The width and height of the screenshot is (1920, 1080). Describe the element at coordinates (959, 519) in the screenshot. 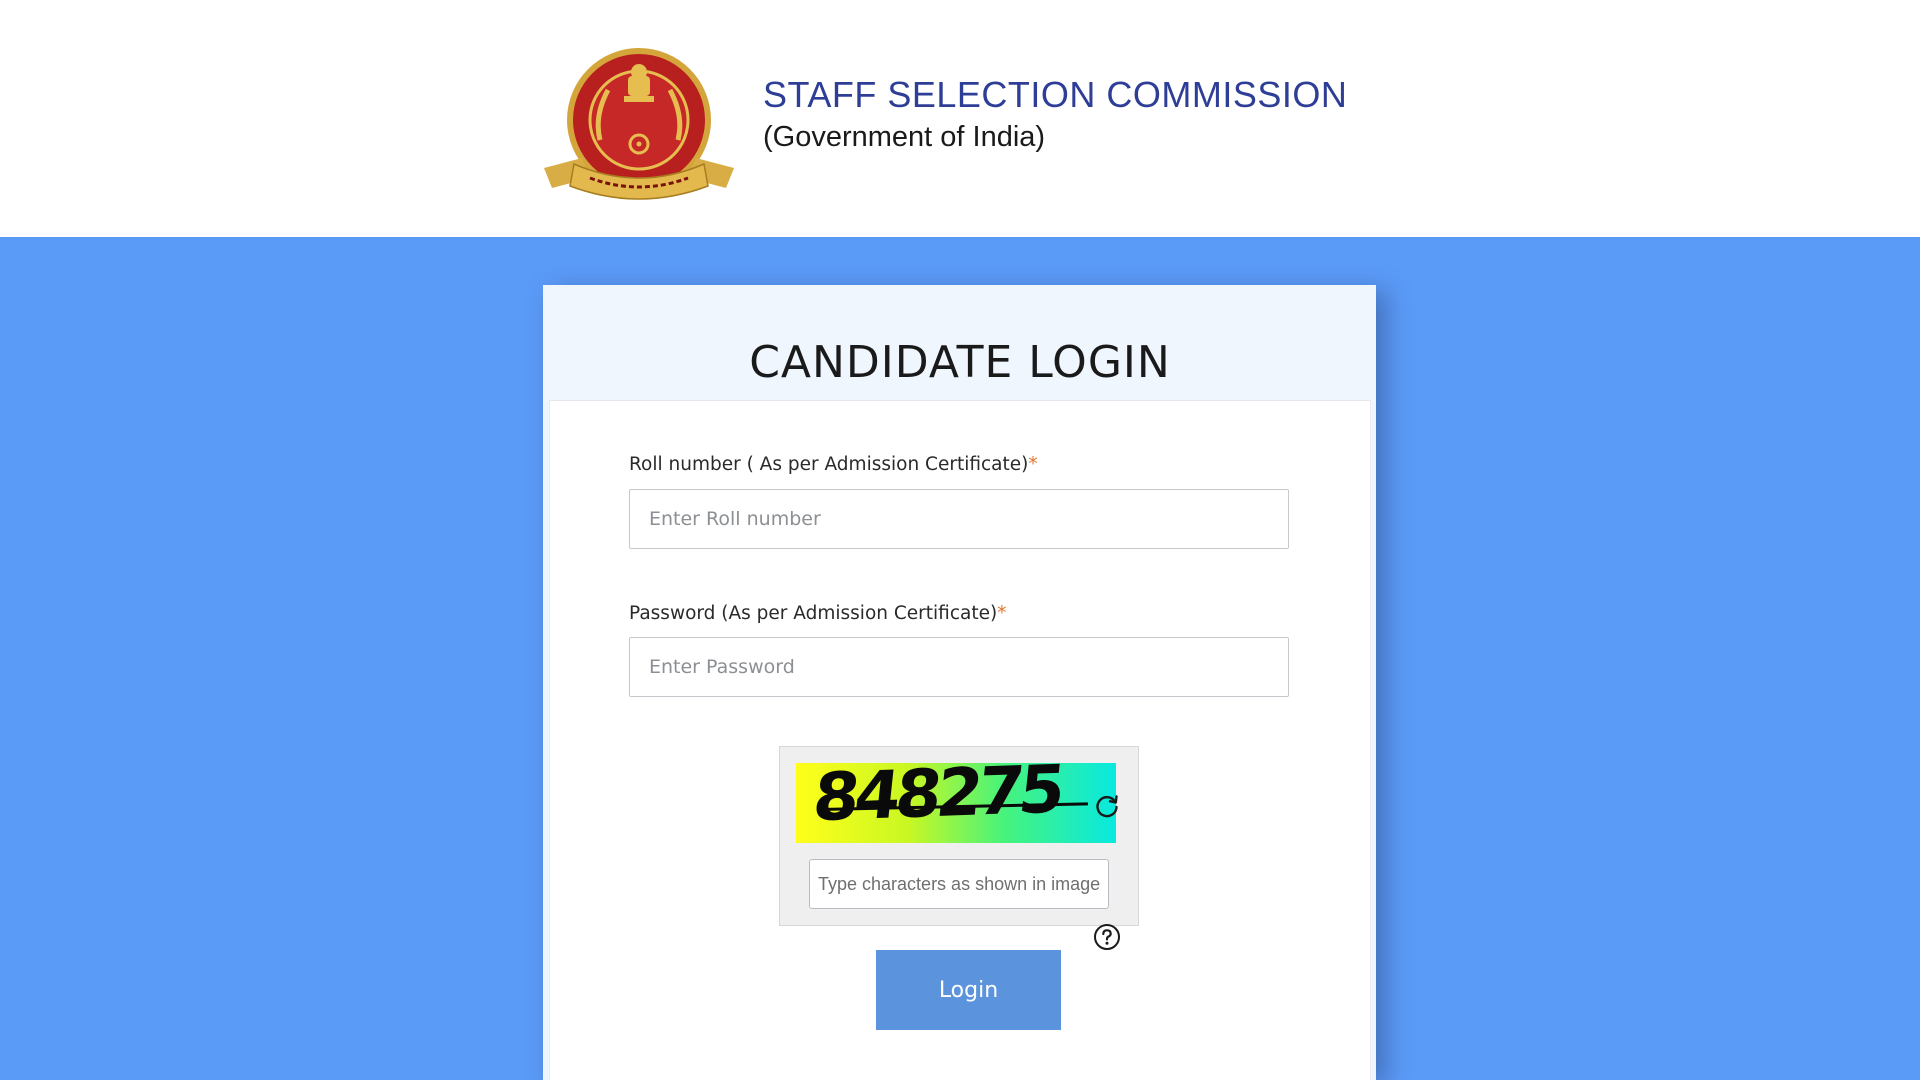

I see `roll-number-input` at that location.